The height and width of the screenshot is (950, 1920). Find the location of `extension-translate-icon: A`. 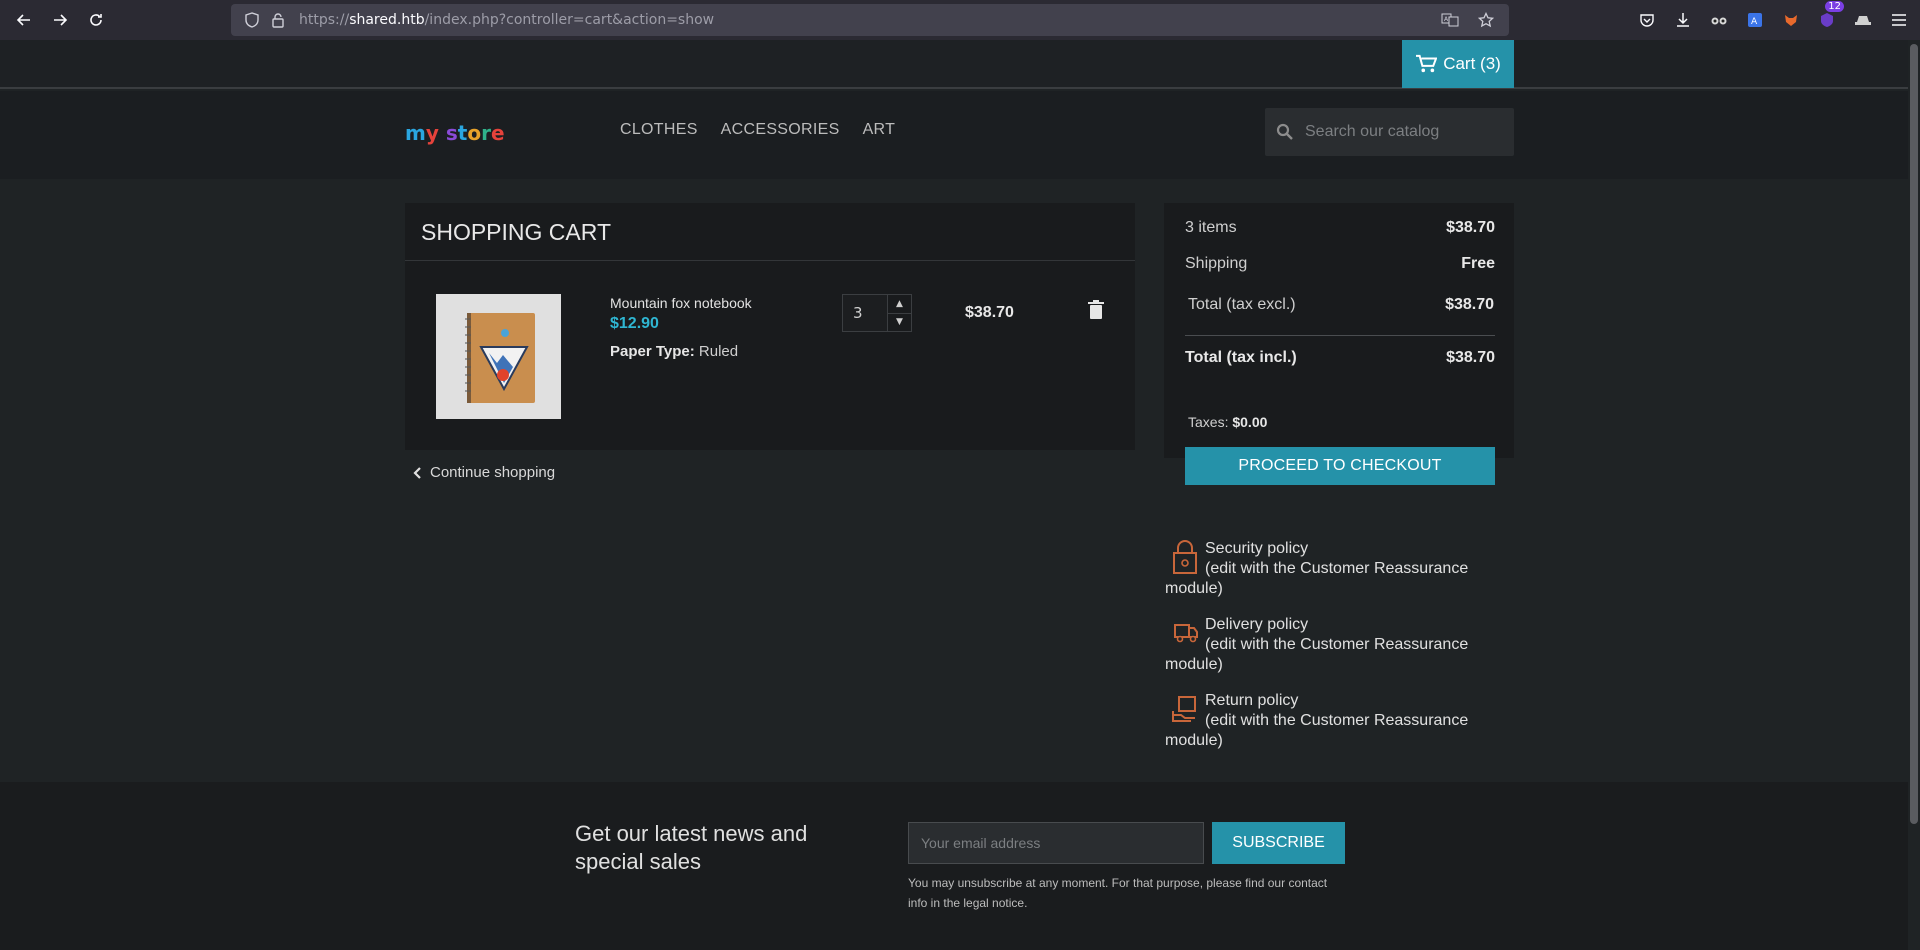

extension-translate-icon: A is located at coordinates (1755, 20).